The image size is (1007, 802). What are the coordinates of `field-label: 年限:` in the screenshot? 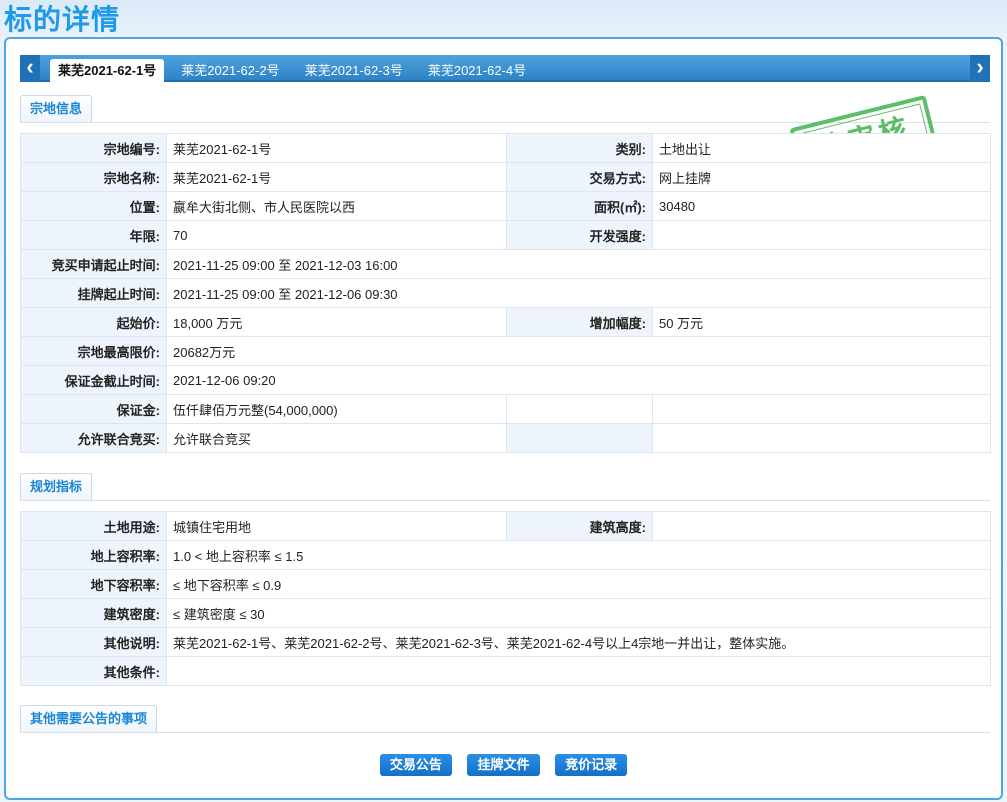 It's located at (93, 235).